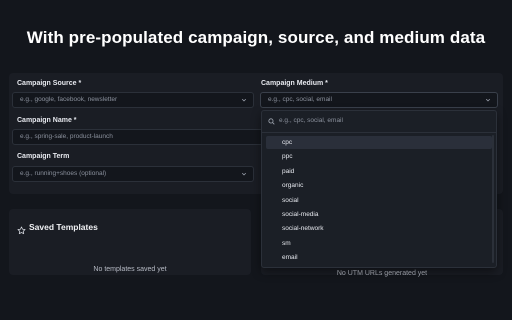 The width and height of the screenshot is (512, 320). What do you see at coordinates (379, 257) in the screenshot?
I see `dropdown-option: email` at bounding box center [379, 257].